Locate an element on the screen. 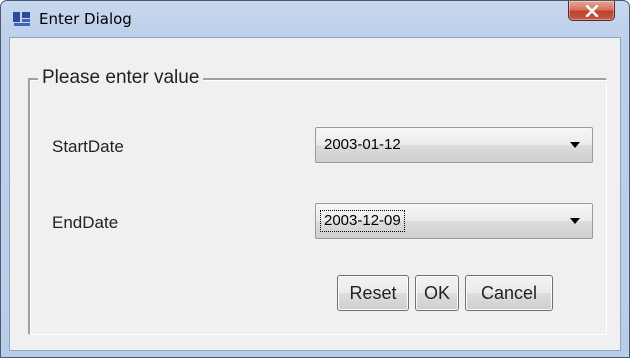 Image resolution: width=630 pixels, height=358 pixels. app-window-icon is located at coordinates (21, 19).